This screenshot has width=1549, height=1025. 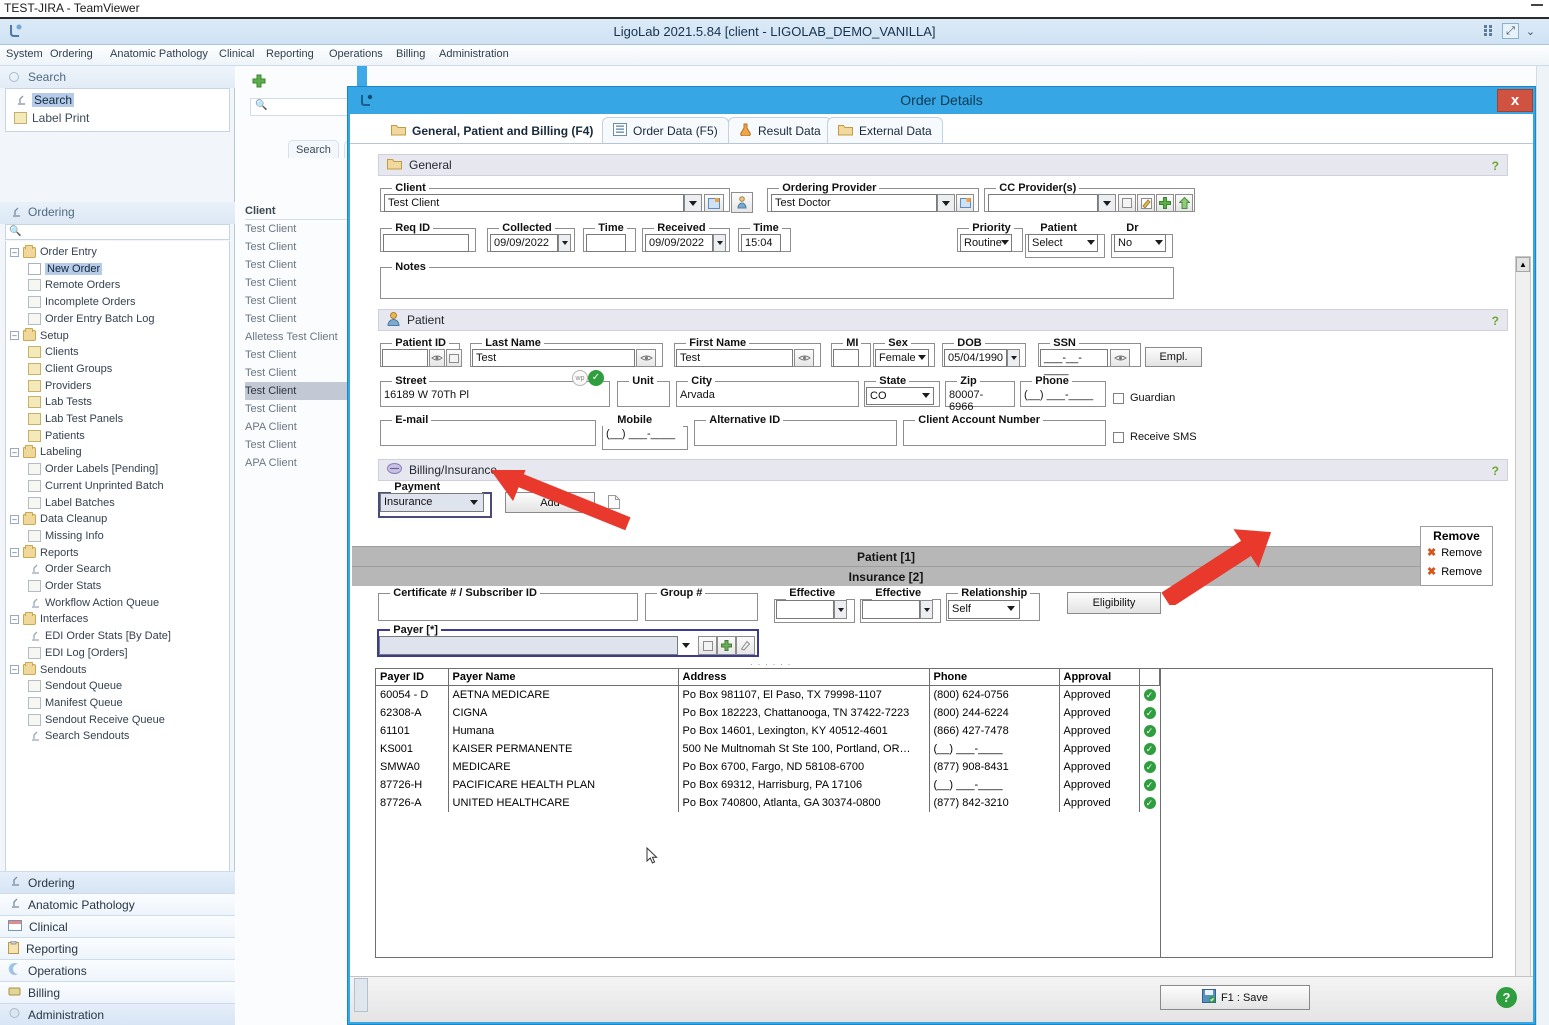 I want to click on cc-add-icon, so click(x=1165, y=203).